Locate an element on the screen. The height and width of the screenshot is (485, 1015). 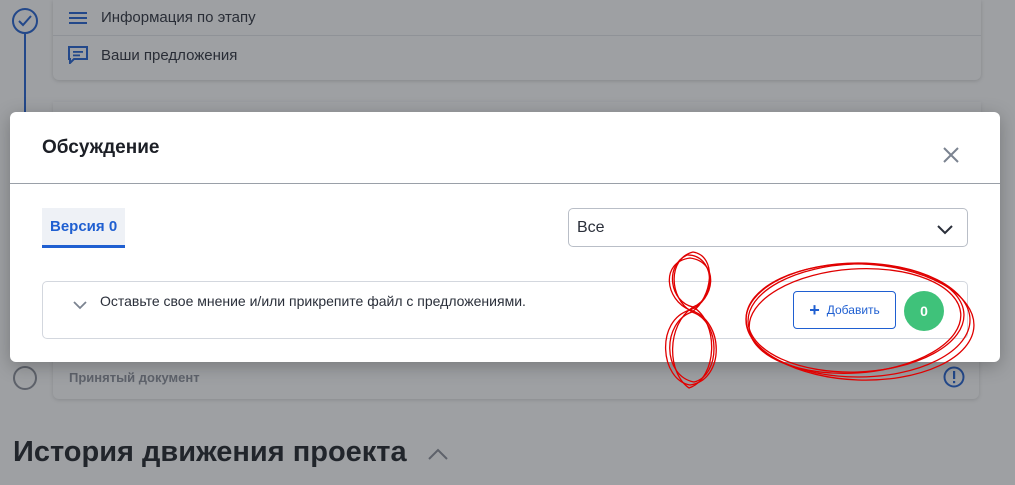
add-button: + Добавить is located at coordinates (844, 310).